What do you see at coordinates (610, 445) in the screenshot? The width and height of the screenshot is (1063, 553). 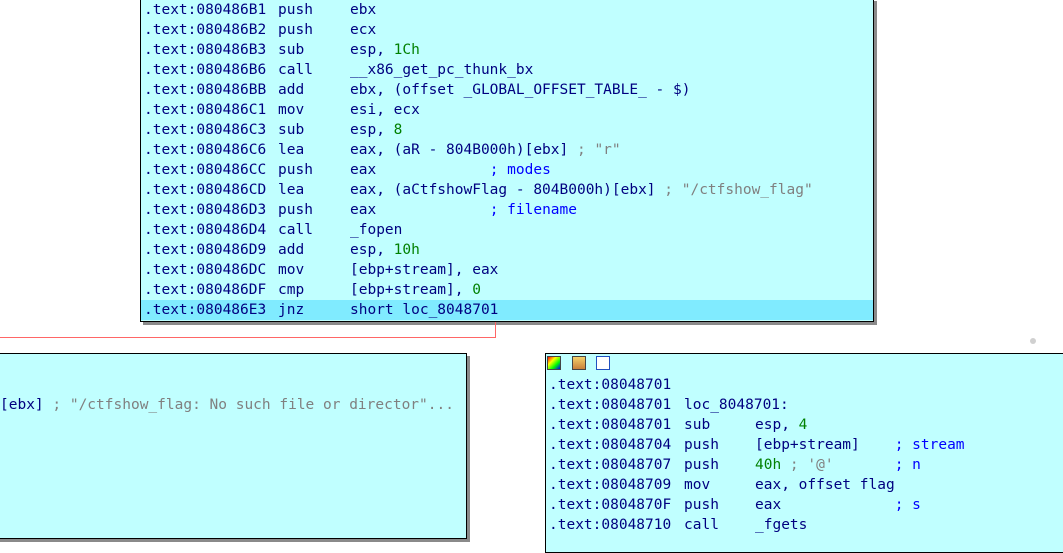 I see `address-label: .text:08048704` at bounding box center [610, 445].